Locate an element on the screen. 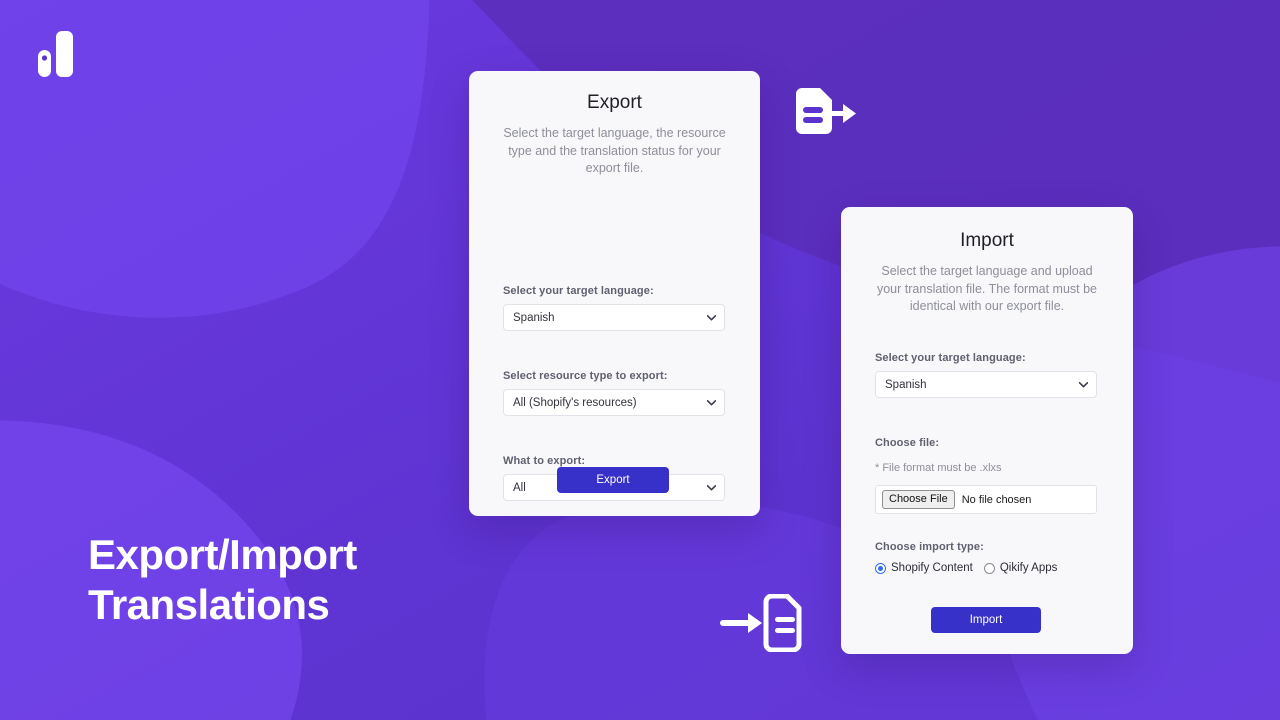 This screenshot has height=720, width=1280. import-target-language-group: Select your target language: Spanish is located at coordinates (986, 375).